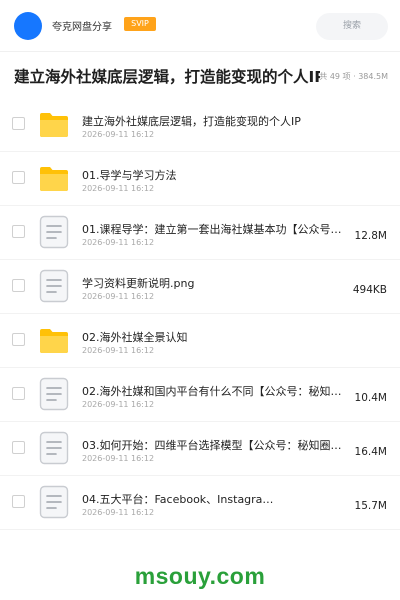  What do you see at coordinates (352, 26) in the screenshot?
I see `search-input: 搜索` at bounding box center [352, 26].